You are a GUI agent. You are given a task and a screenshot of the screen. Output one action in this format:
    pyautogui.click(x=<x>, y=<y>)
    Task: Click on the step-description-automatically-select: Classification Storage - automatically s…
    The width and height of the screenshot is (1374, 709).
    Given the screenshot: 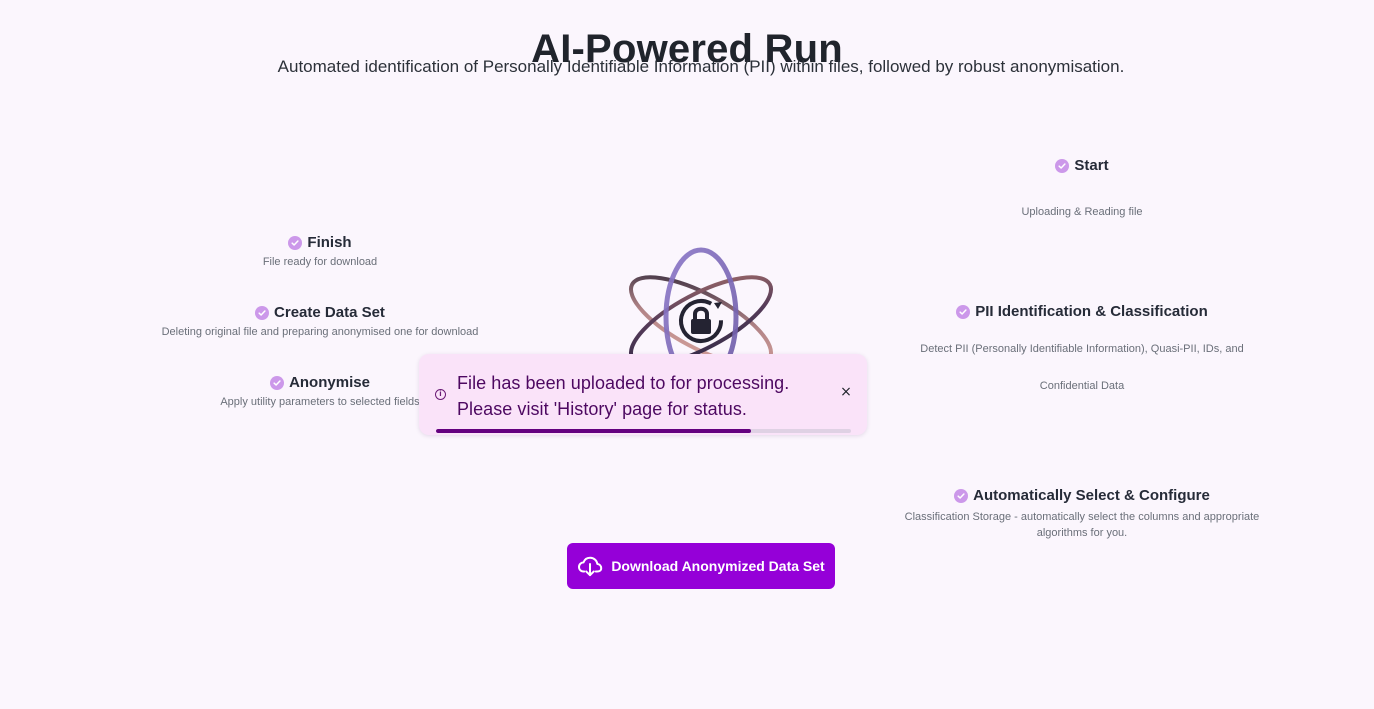 What is the action you would take?
    pyautogui.click(x=1082, y=525)
    